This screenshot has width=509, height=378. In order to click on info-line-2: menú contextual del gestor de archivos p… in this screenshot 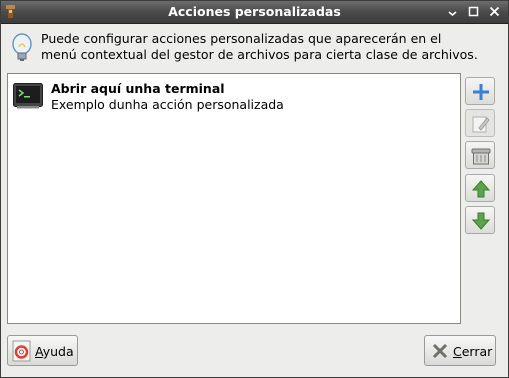, I will do `click(259, 54)`.